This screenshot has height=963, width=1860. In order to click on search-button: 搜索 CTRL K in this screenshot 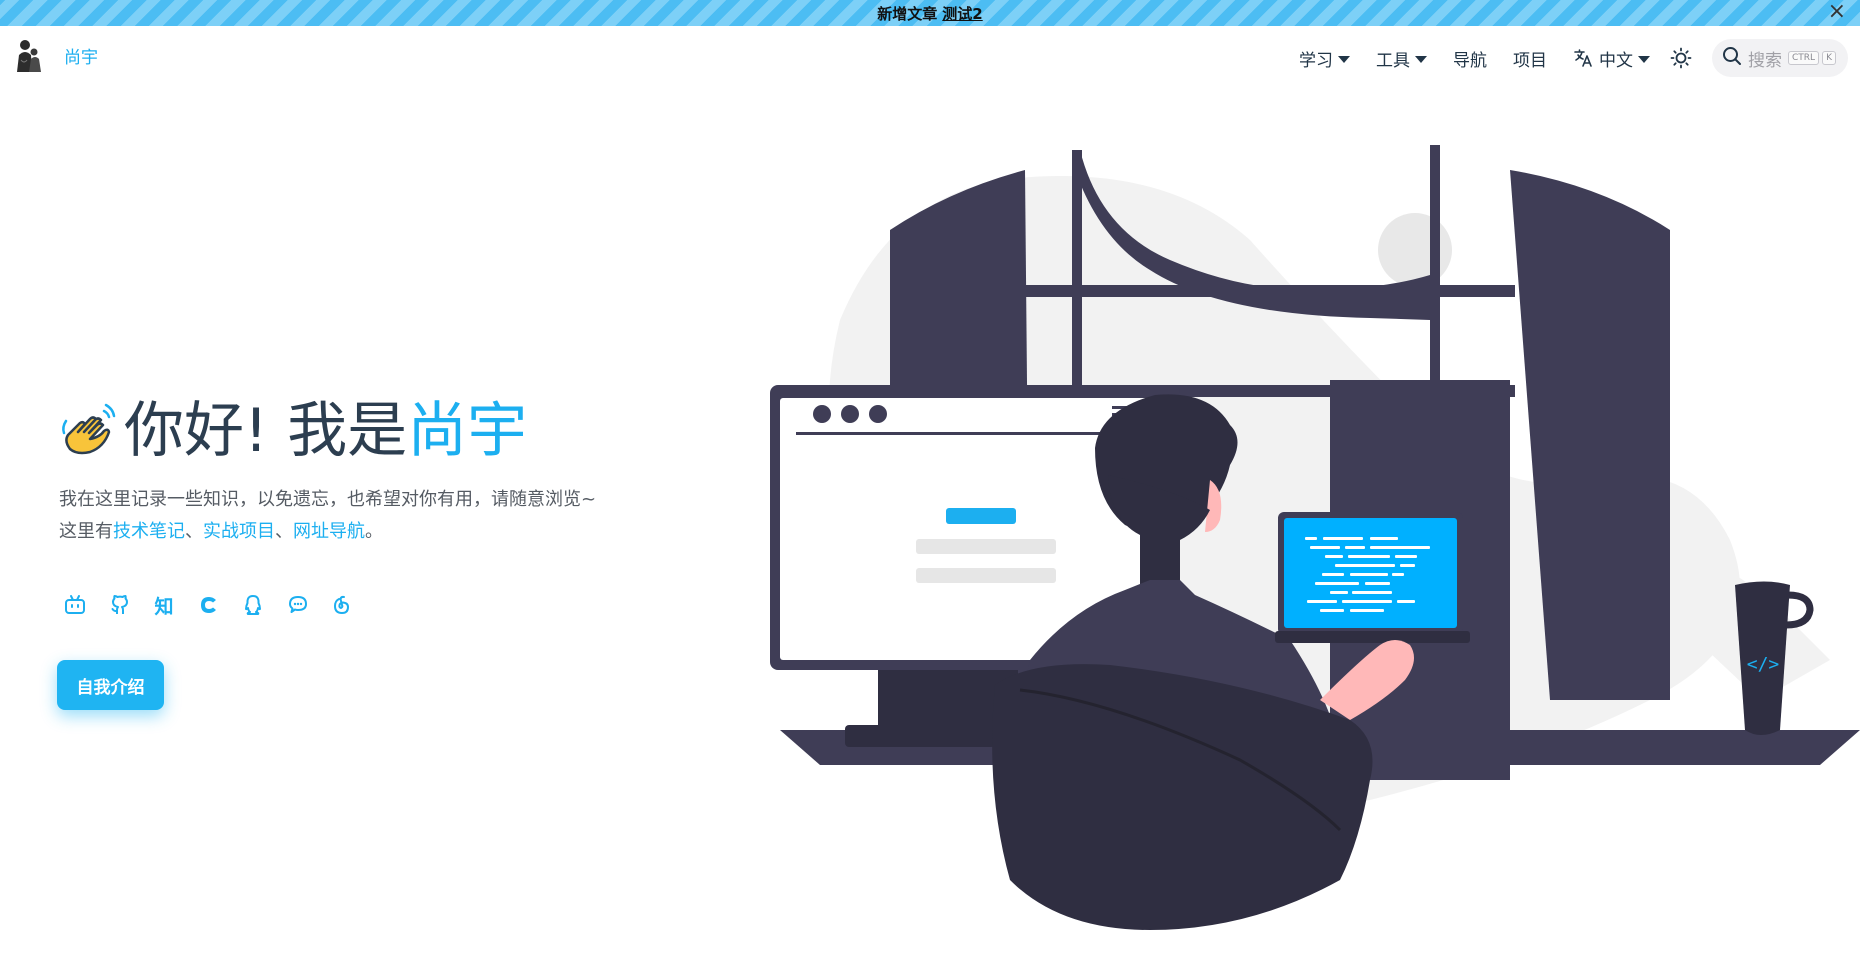, I will do `click(1780, 58)`.